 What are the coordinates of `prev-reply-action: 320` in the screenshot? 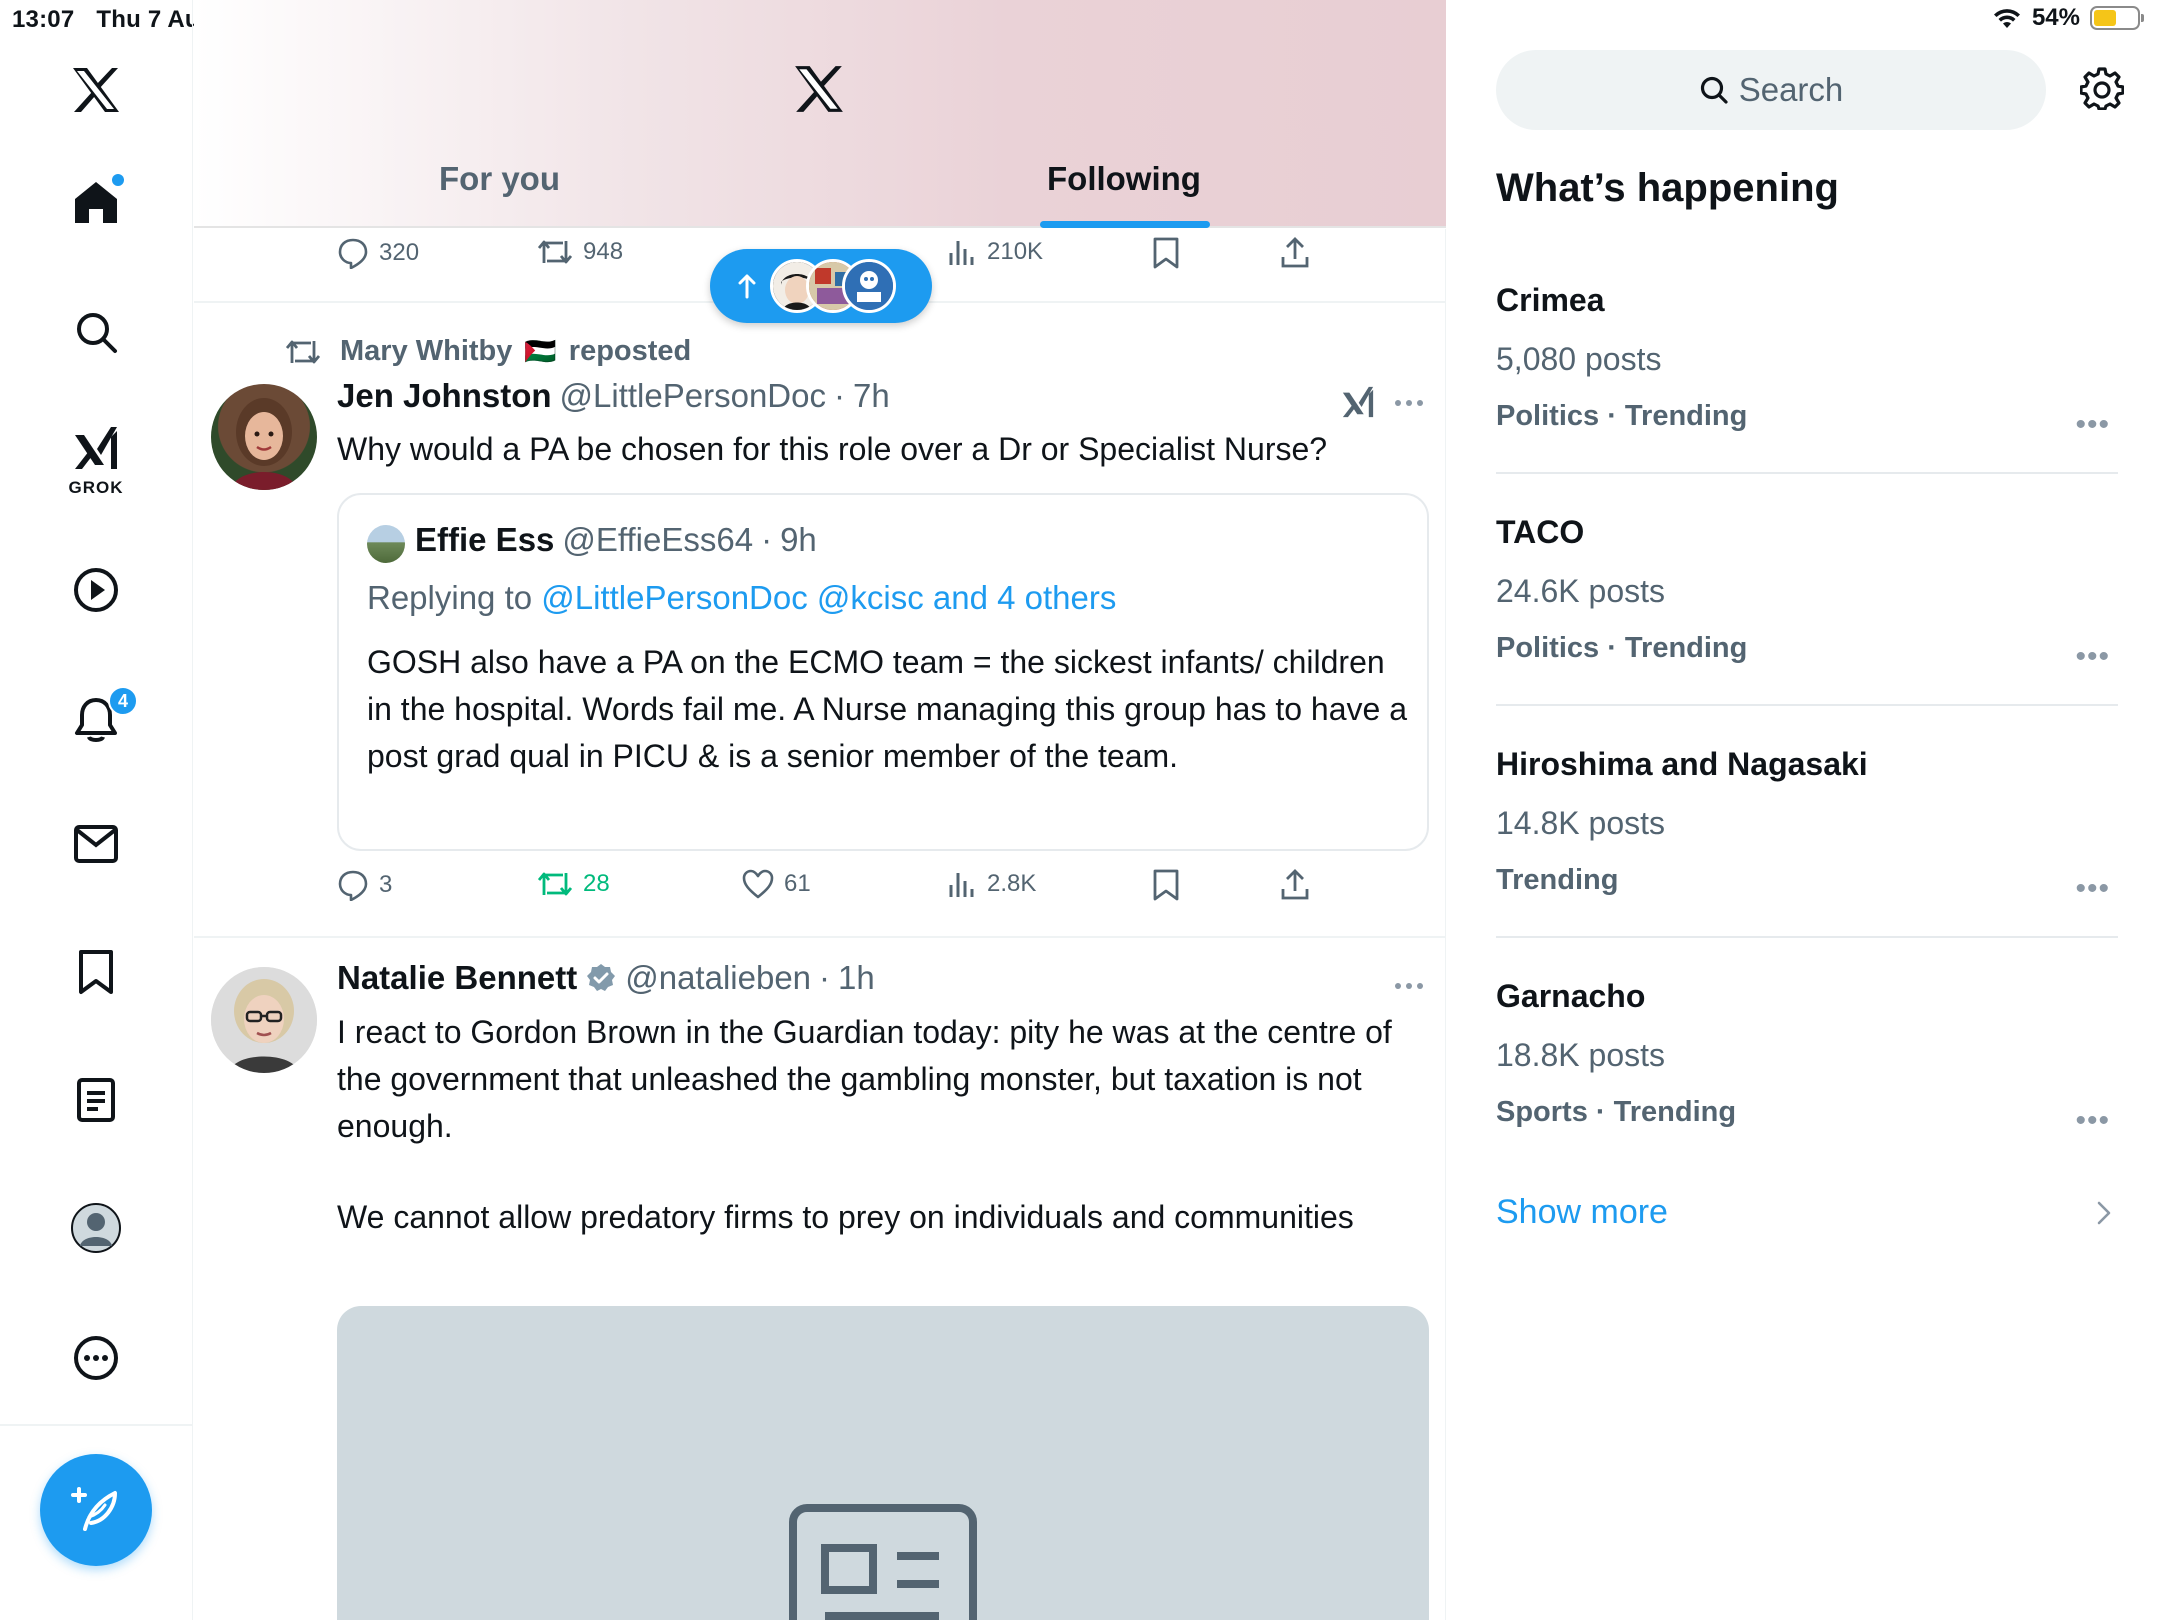 It's located at (378, 253).